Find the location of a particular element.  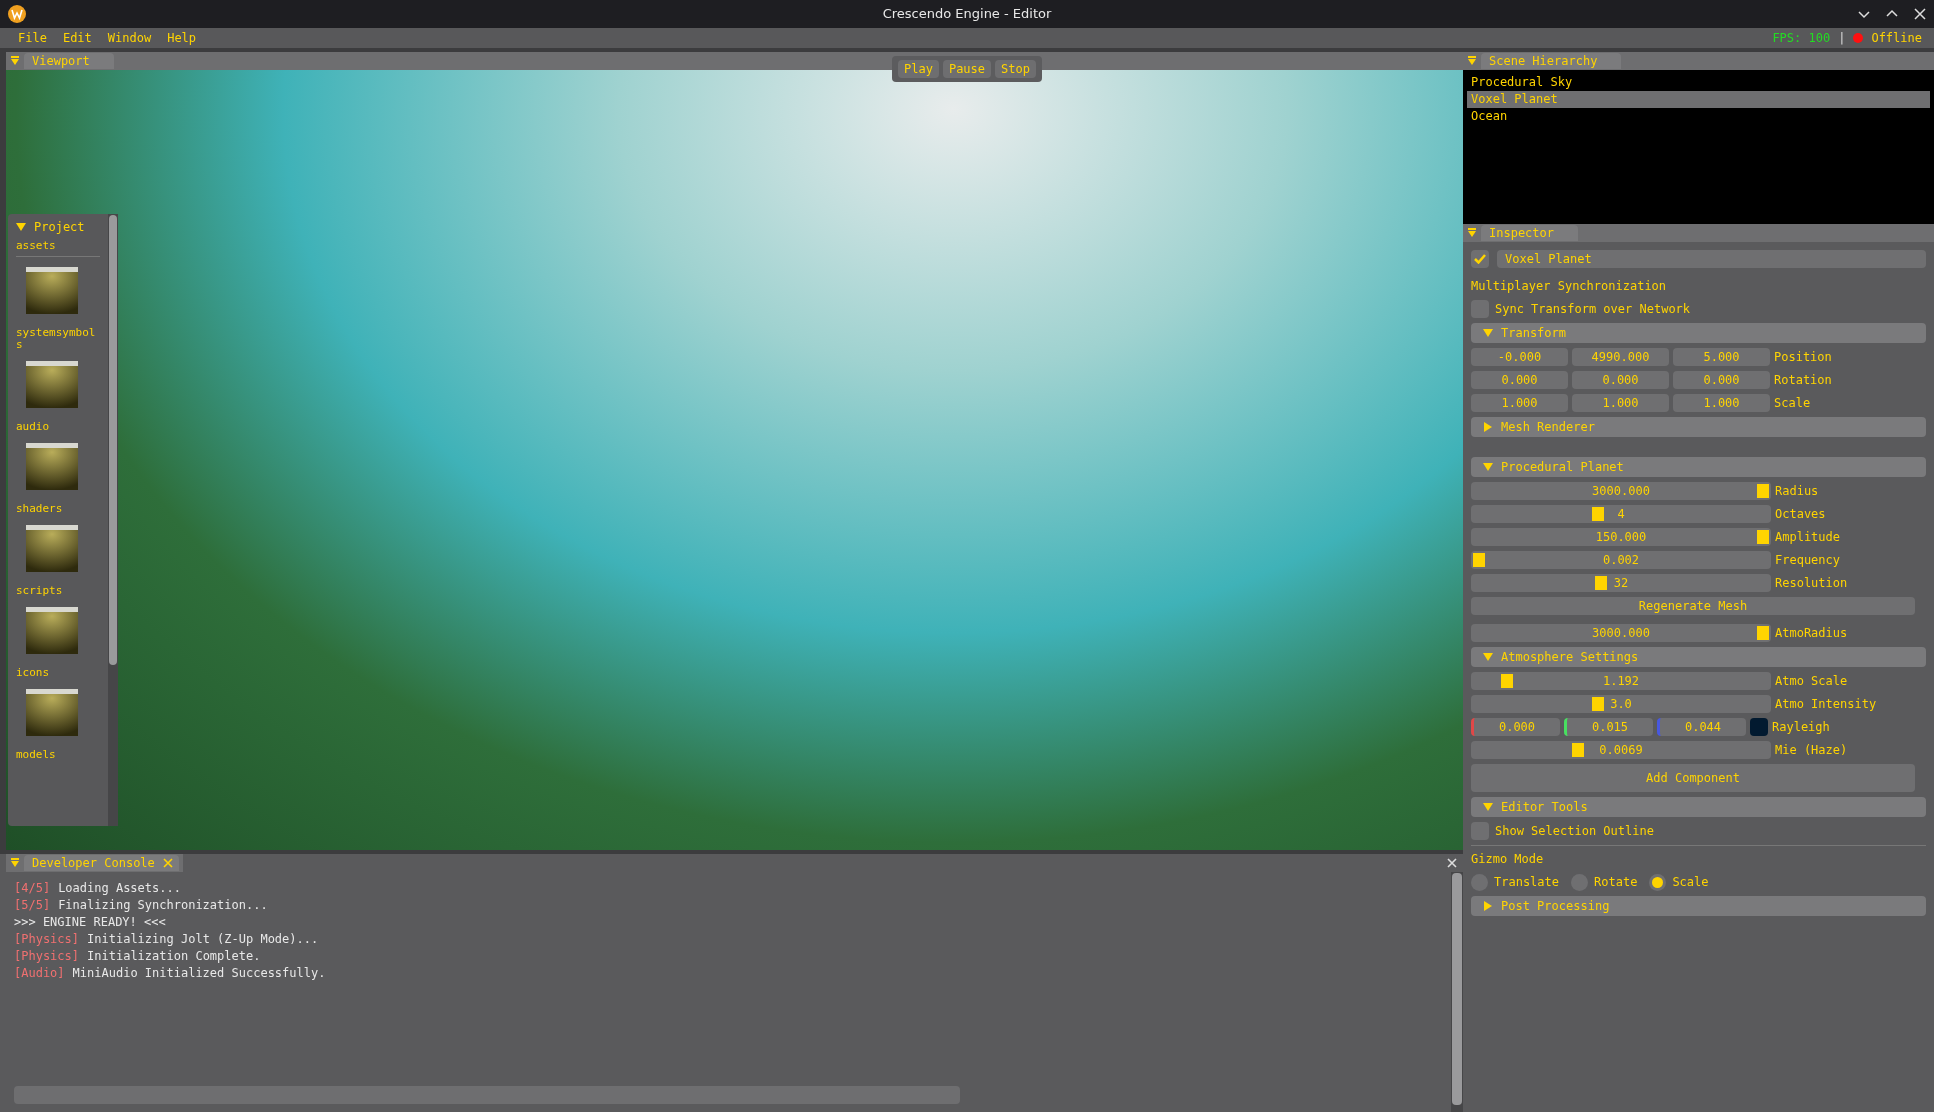

checkbox-label: Show Selection Outline is located at coordinates (1574, 831).